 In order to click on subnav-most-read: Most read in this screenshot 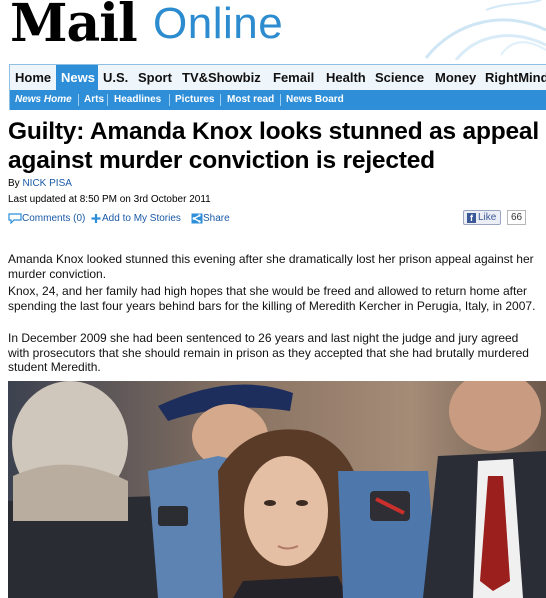, I will do `click(250, 100)`.